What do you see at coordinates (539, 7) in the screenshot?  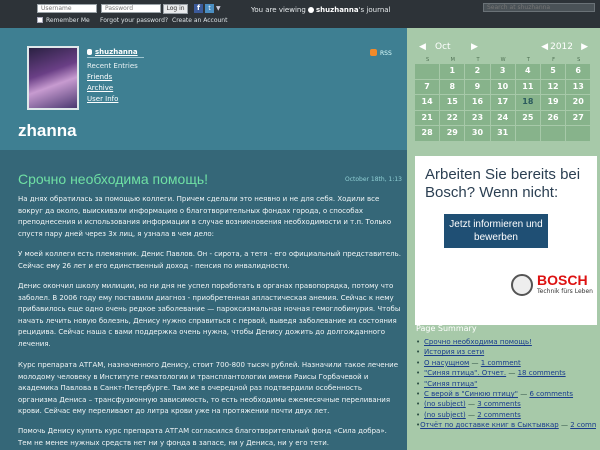 I see `search-input` at bounding box center [539, 7].